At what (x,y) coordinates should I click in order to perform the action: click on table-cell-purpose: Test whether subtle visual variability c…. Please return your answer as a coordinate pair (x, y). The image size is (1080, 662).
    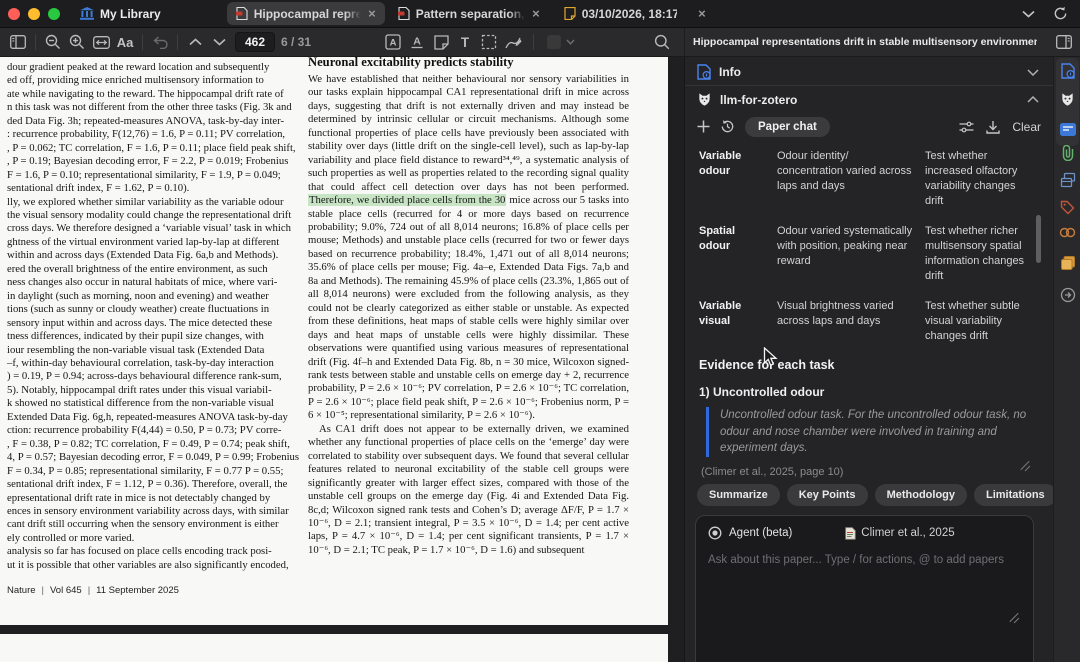
    Looking at the image, I should click on (972, 321).